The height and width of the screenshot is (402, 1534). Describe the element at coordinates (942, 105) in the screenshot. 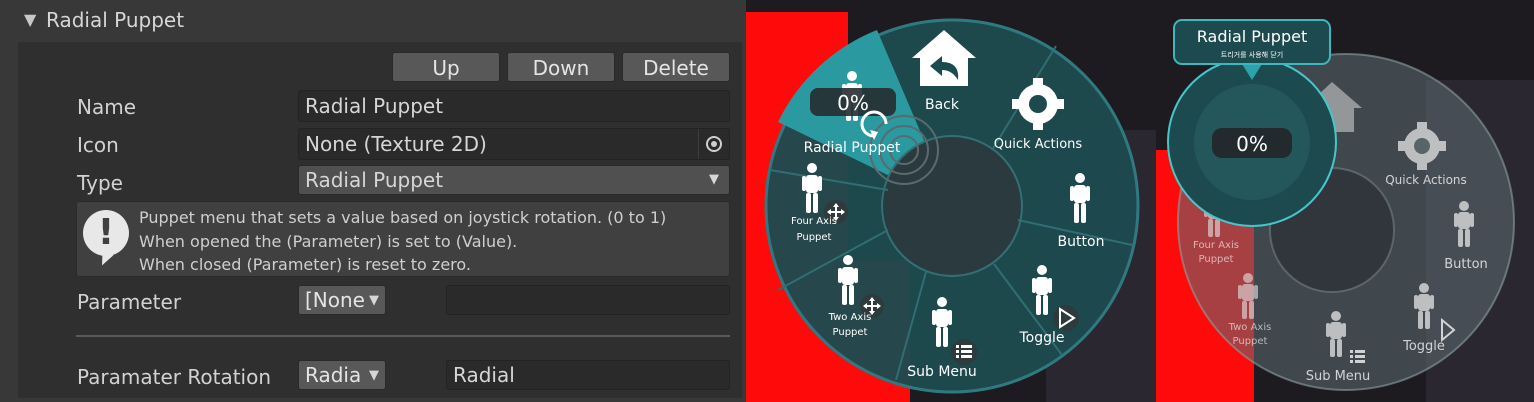

I see `back-label: Back` at that location.